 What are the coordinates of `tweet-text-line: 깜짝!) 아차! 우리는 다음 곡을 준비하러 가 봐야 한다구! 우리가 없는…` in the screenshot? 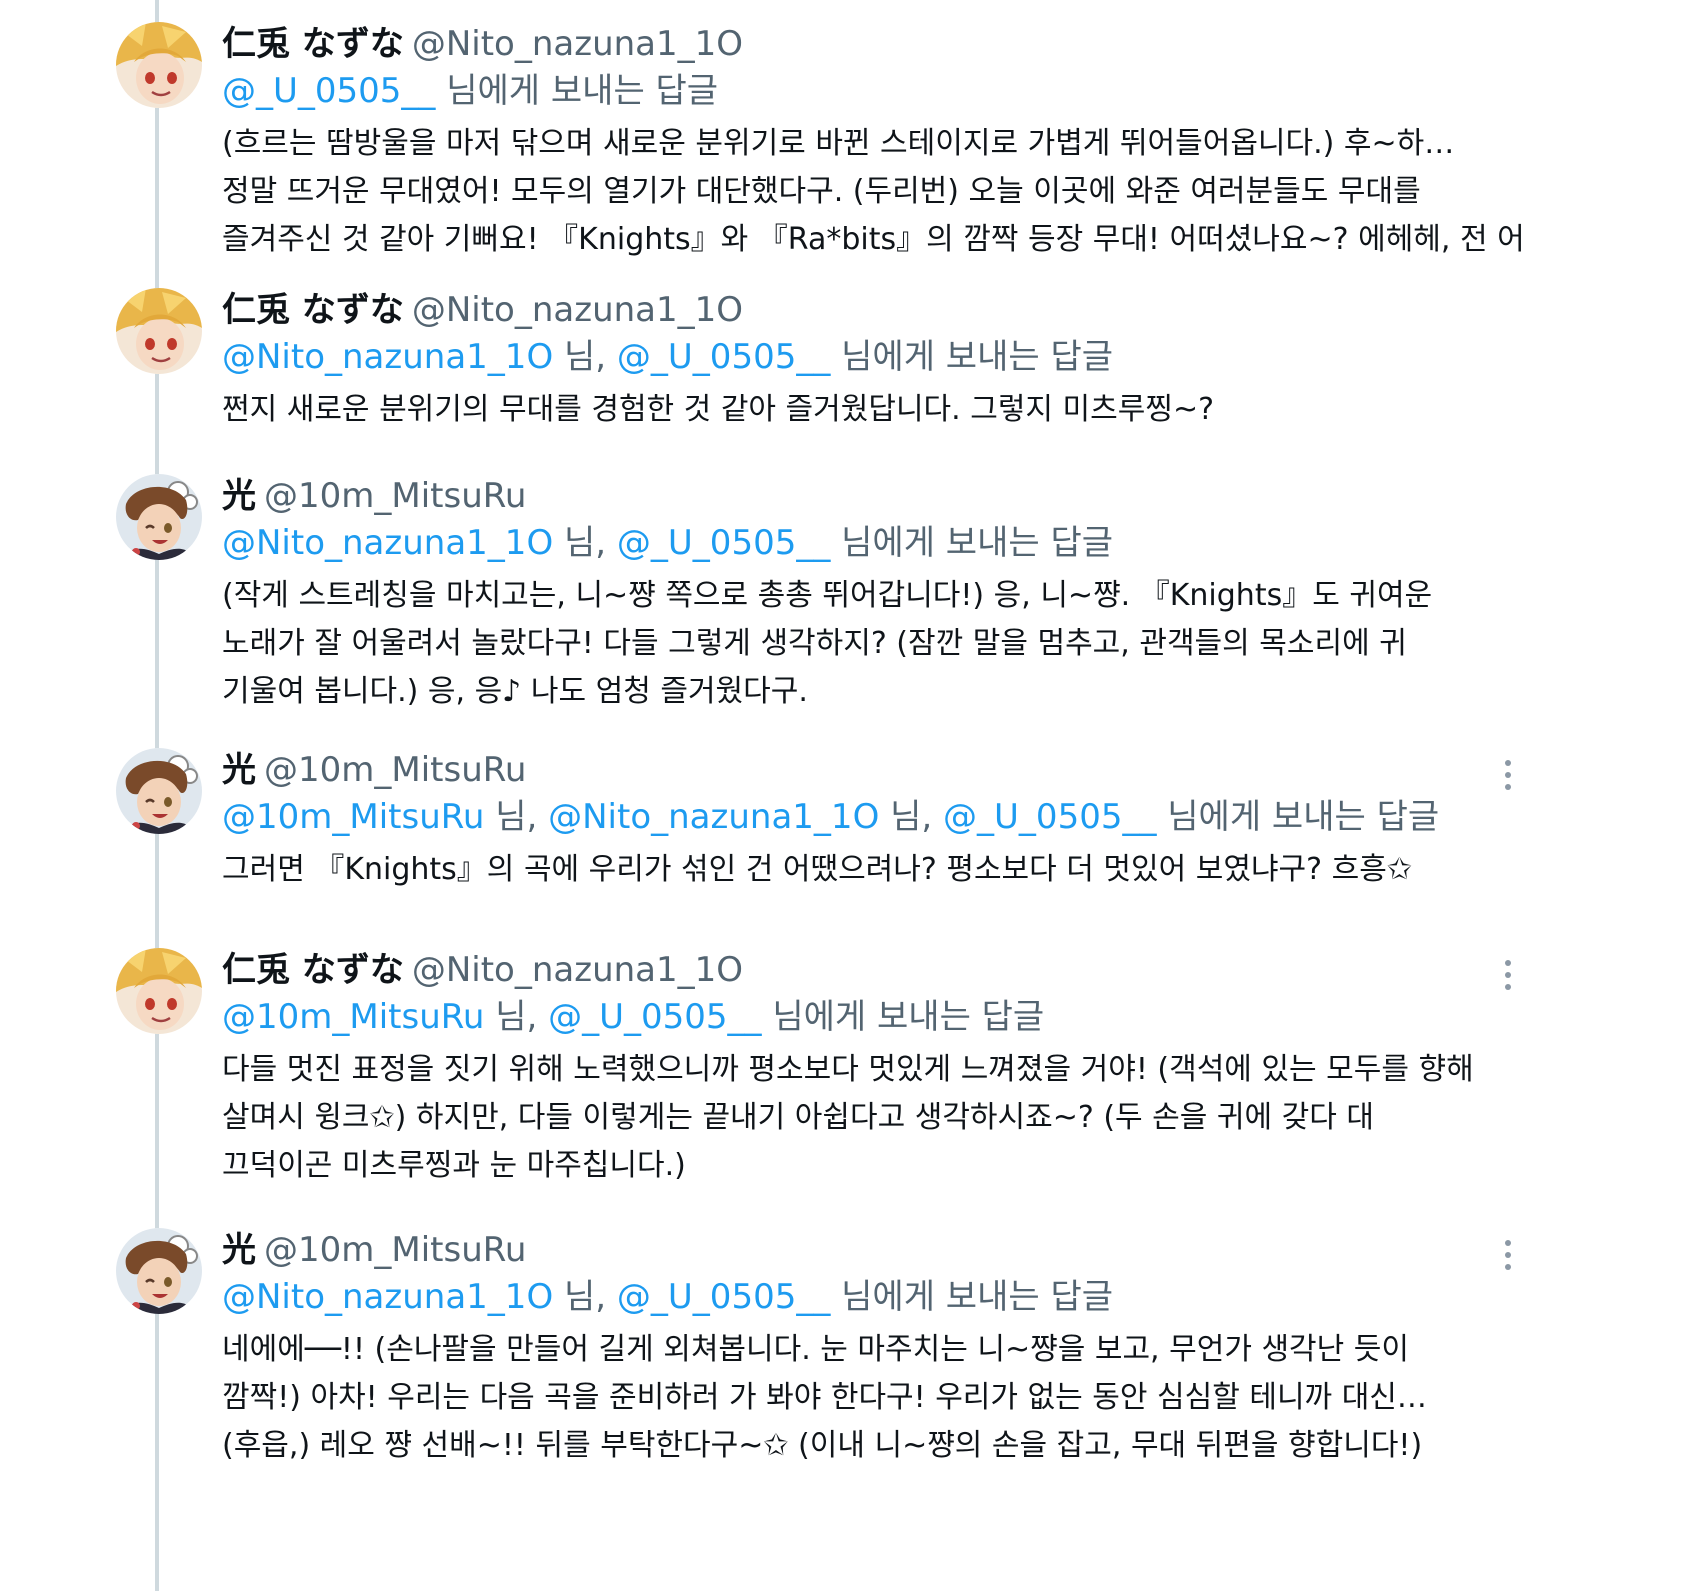 It's located at (824, 1397).